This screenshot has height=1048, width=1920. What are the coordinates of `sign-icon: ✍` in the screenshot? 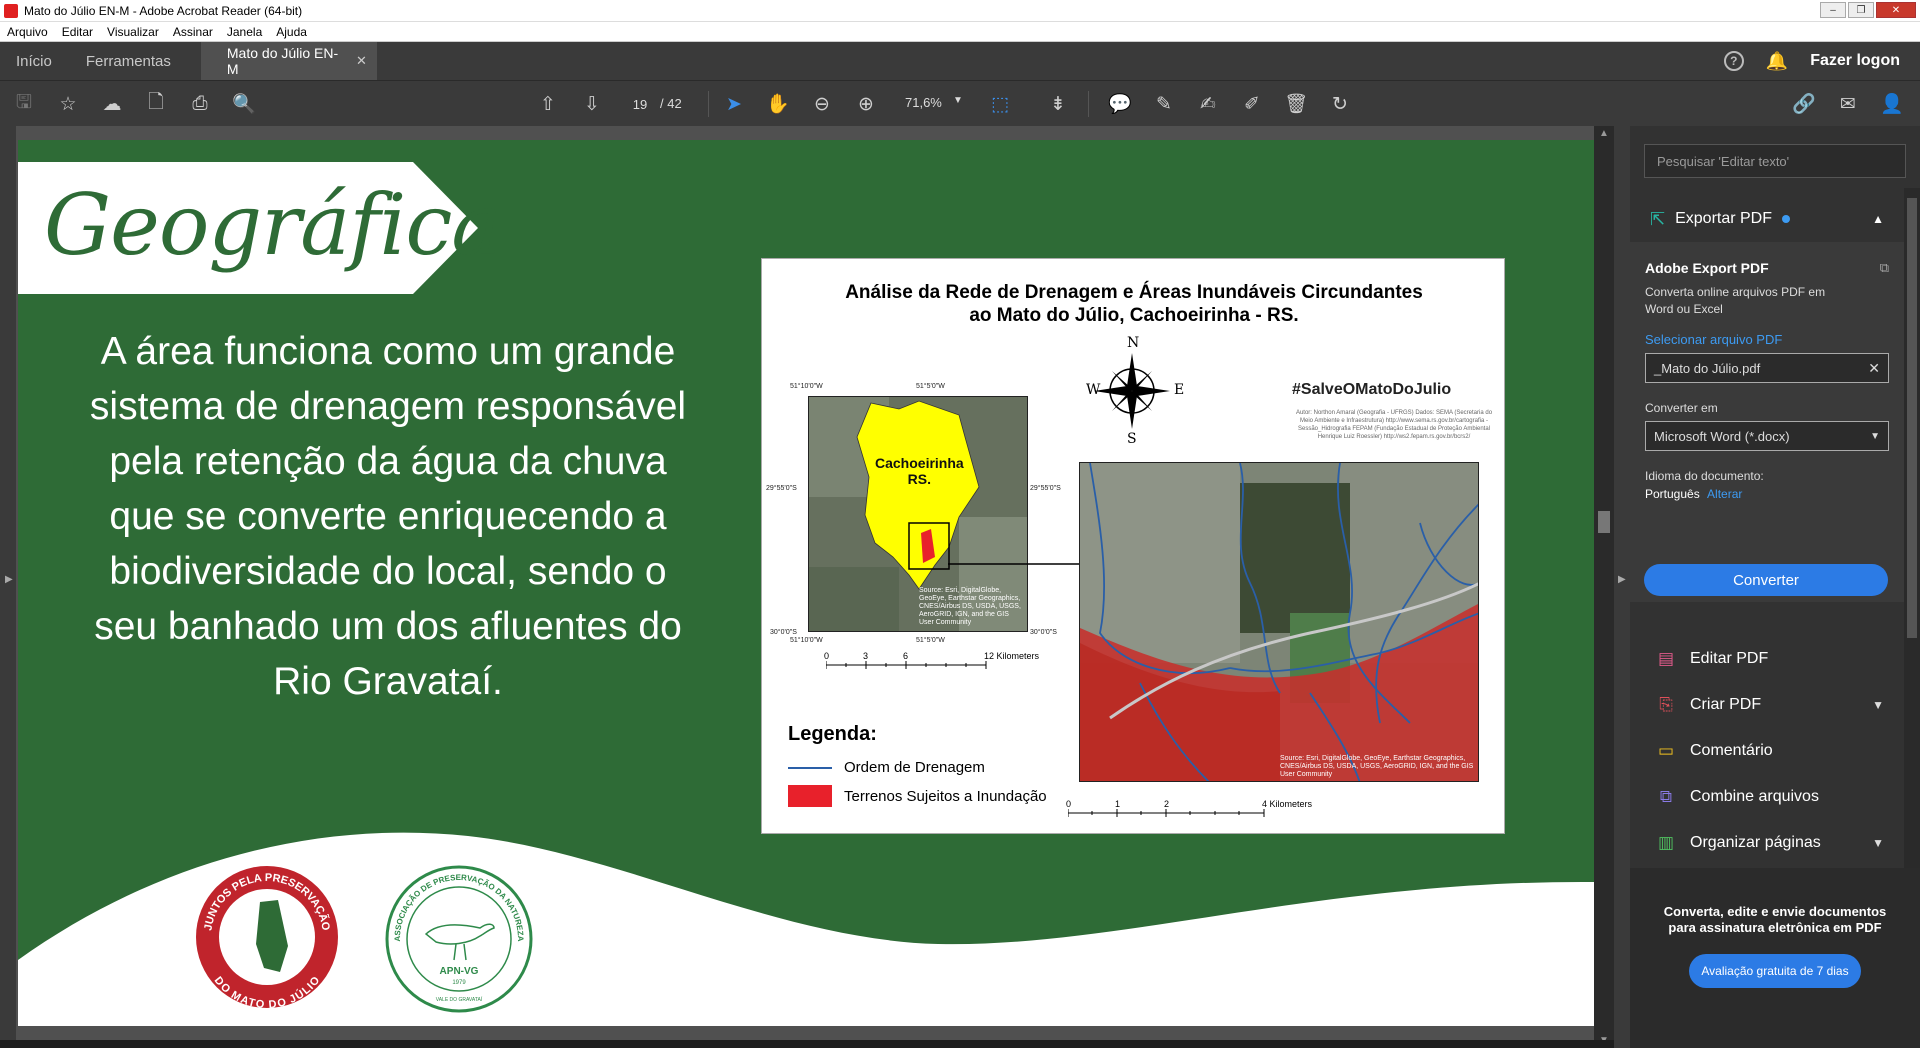 It's located at (1208, 104).